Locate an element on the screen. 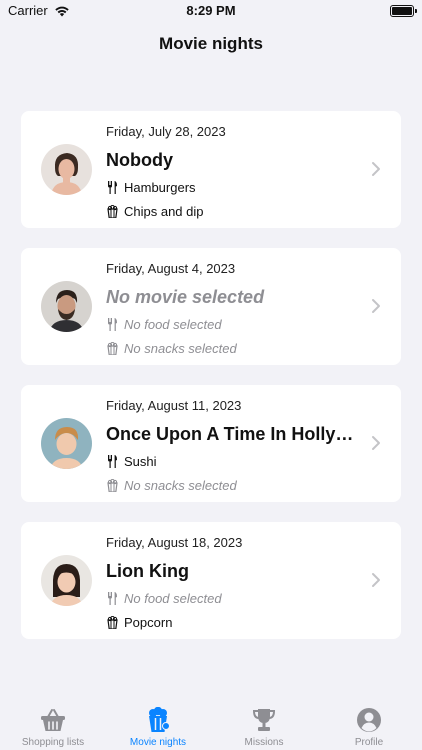  night-date: Friday, August 18, 2023 is located at coordinates (174, 542).